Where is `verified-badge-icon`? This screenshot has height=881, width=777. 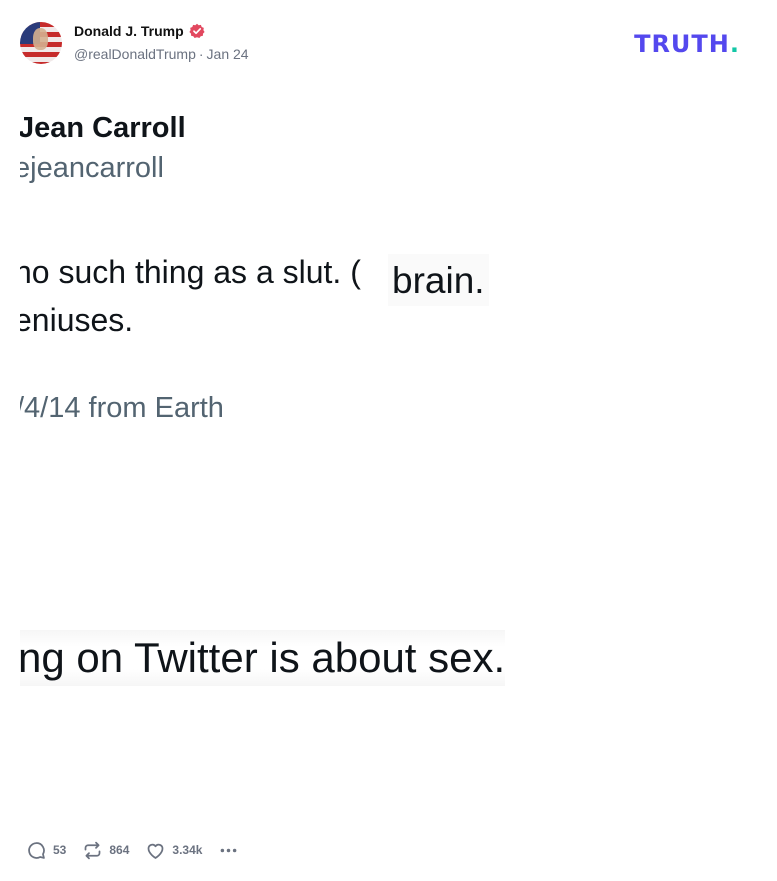 verified-badge-icon is located at coordinates (197, 31).